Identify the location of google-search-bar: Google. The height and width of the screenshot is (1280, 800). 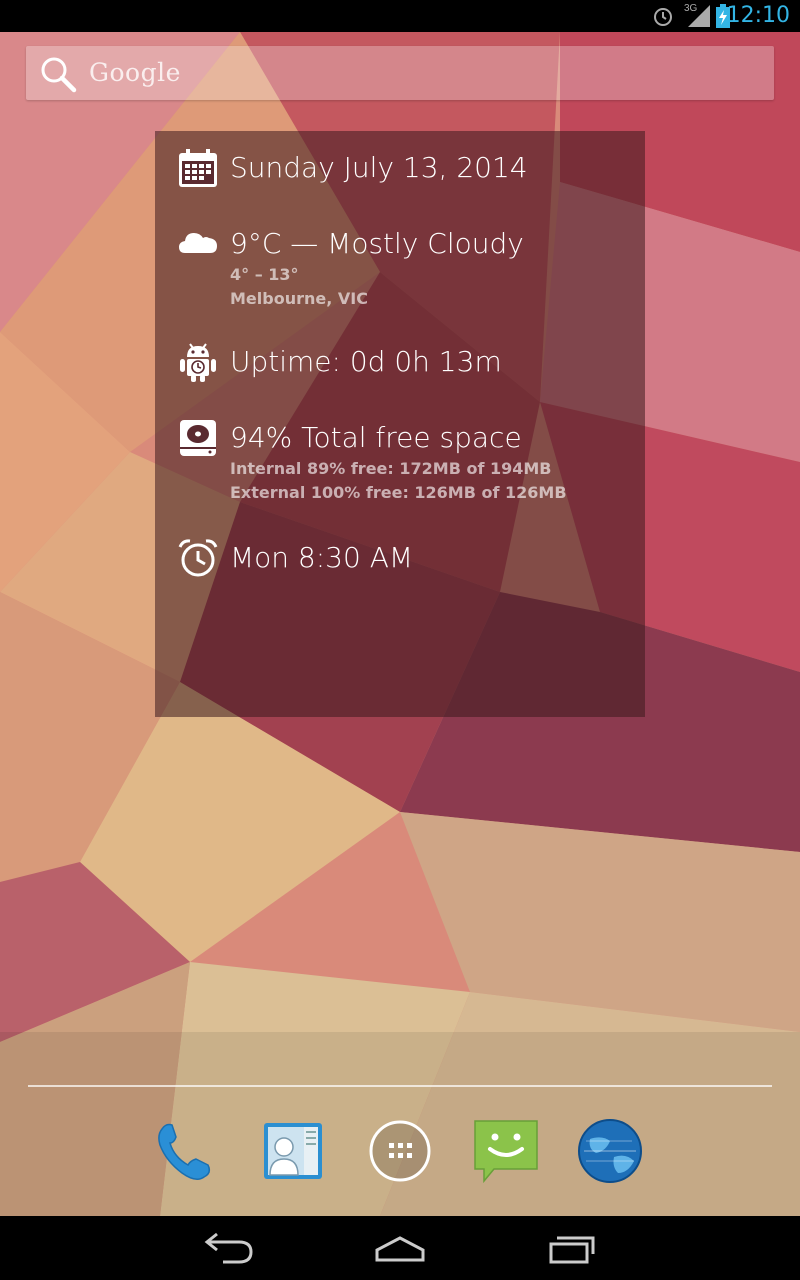
(400, 73).